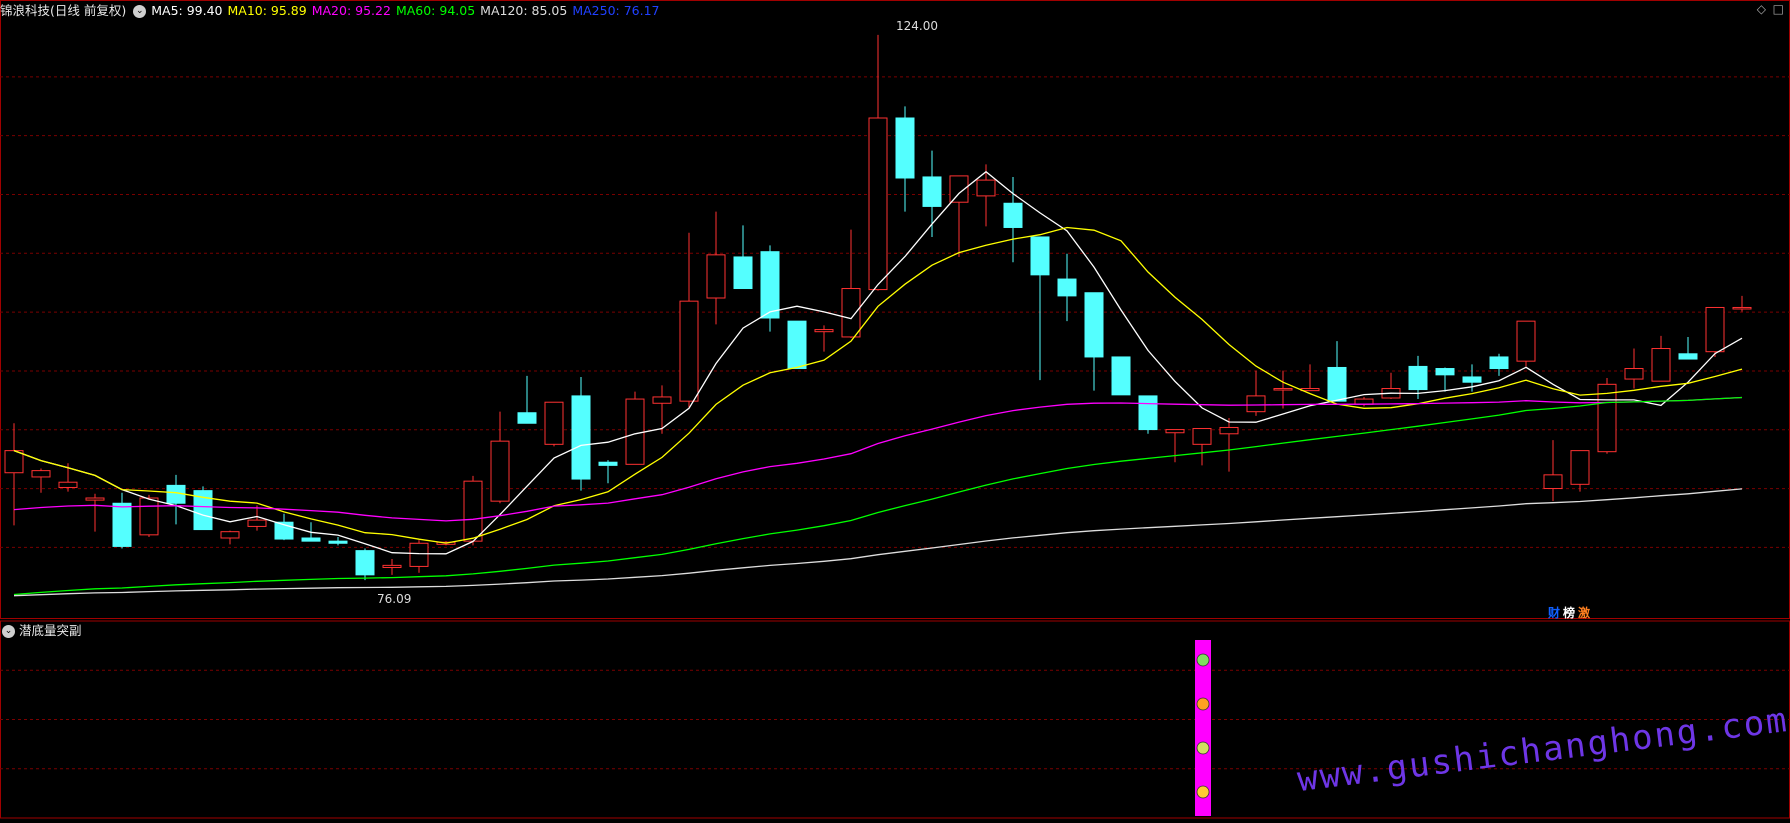  I want to click on subpanel-title: 潜底量突副, so click(50, 630).